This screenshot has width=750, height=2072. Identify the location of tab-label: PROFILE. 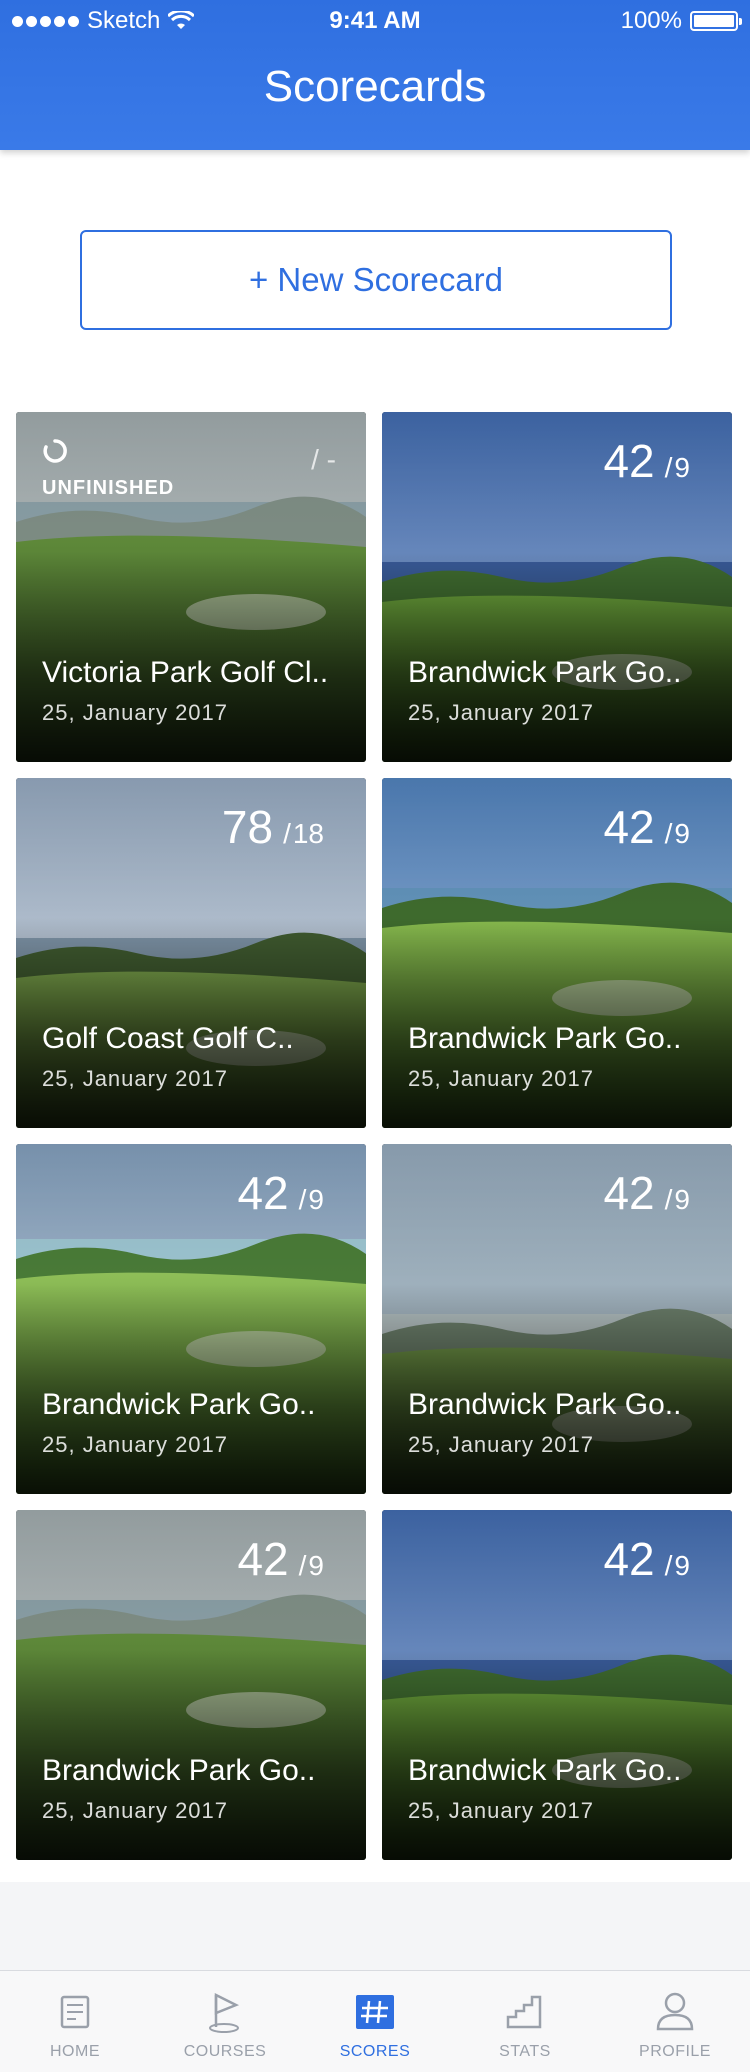
(675, 2051).